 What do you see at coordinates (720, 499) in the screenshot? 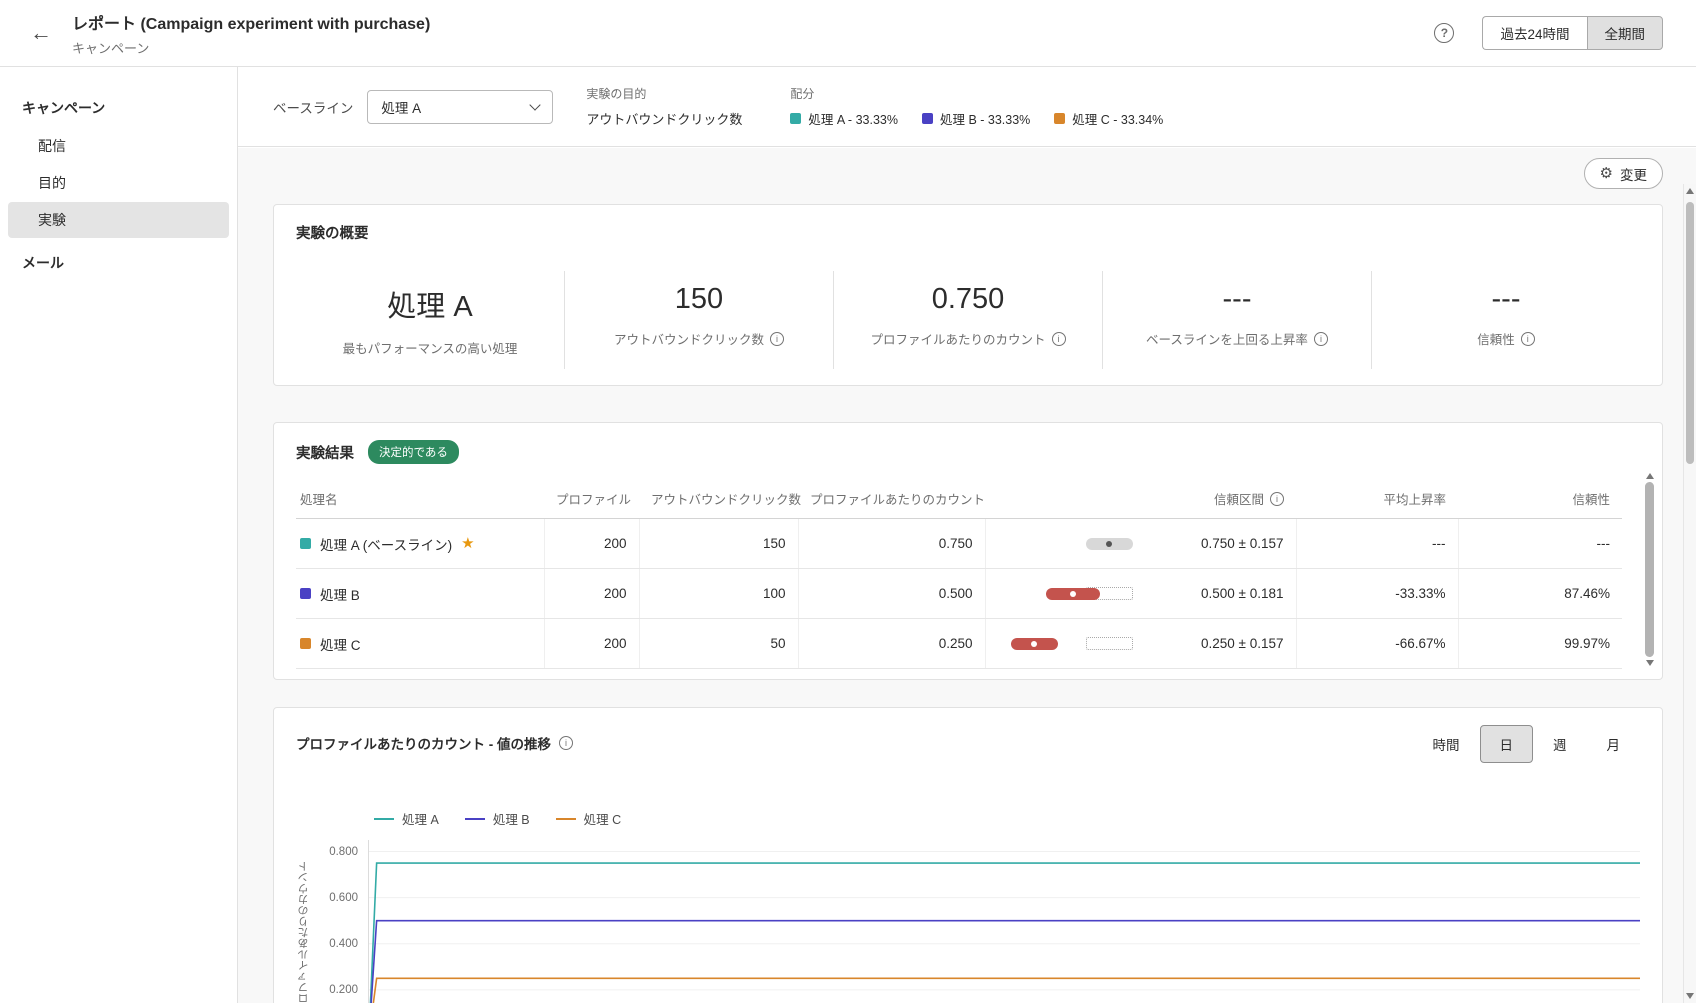
I see `col-clicks: アウトバウンドクリック数` at bounding box center [720, 499].